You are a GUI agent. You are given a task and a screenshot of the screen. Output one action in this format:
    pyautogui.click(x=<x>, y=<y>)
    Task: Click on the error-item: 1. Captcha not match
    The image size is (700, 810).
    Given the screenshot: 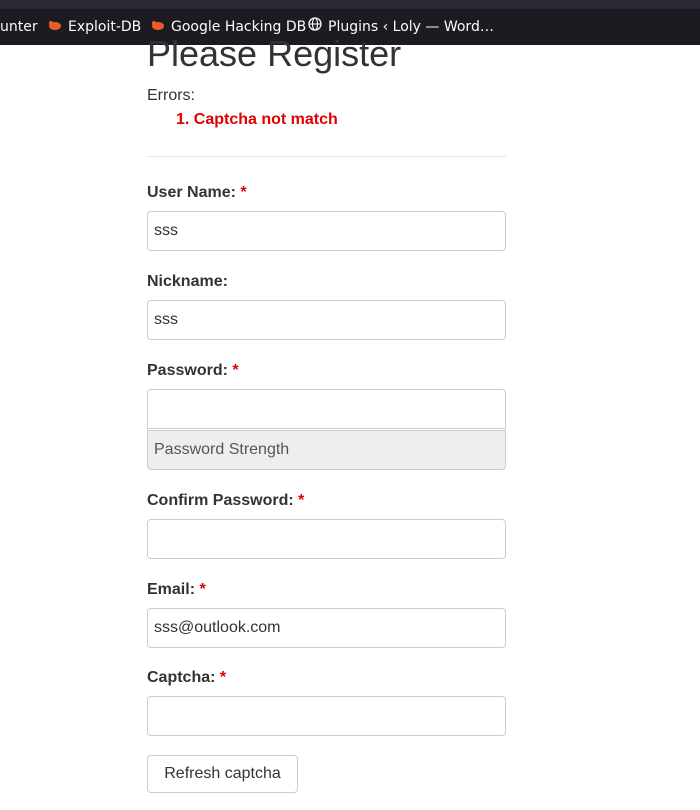 What is the action you would take?
    pyautogui.click(x=257, y=119)
    